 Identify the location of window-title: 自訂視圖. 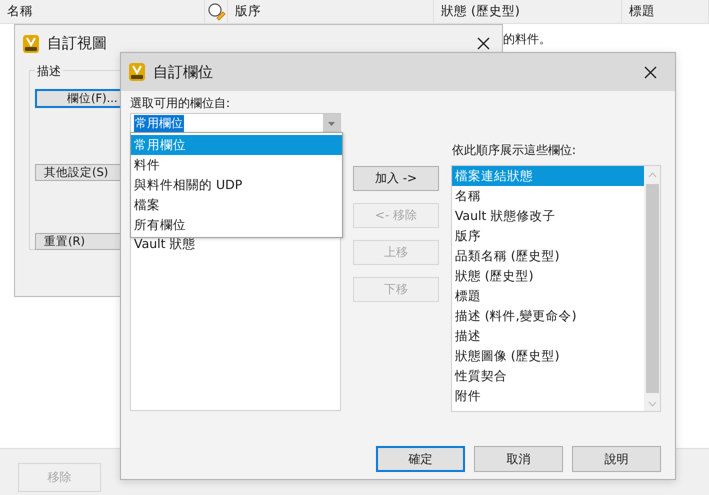
(77, 43).